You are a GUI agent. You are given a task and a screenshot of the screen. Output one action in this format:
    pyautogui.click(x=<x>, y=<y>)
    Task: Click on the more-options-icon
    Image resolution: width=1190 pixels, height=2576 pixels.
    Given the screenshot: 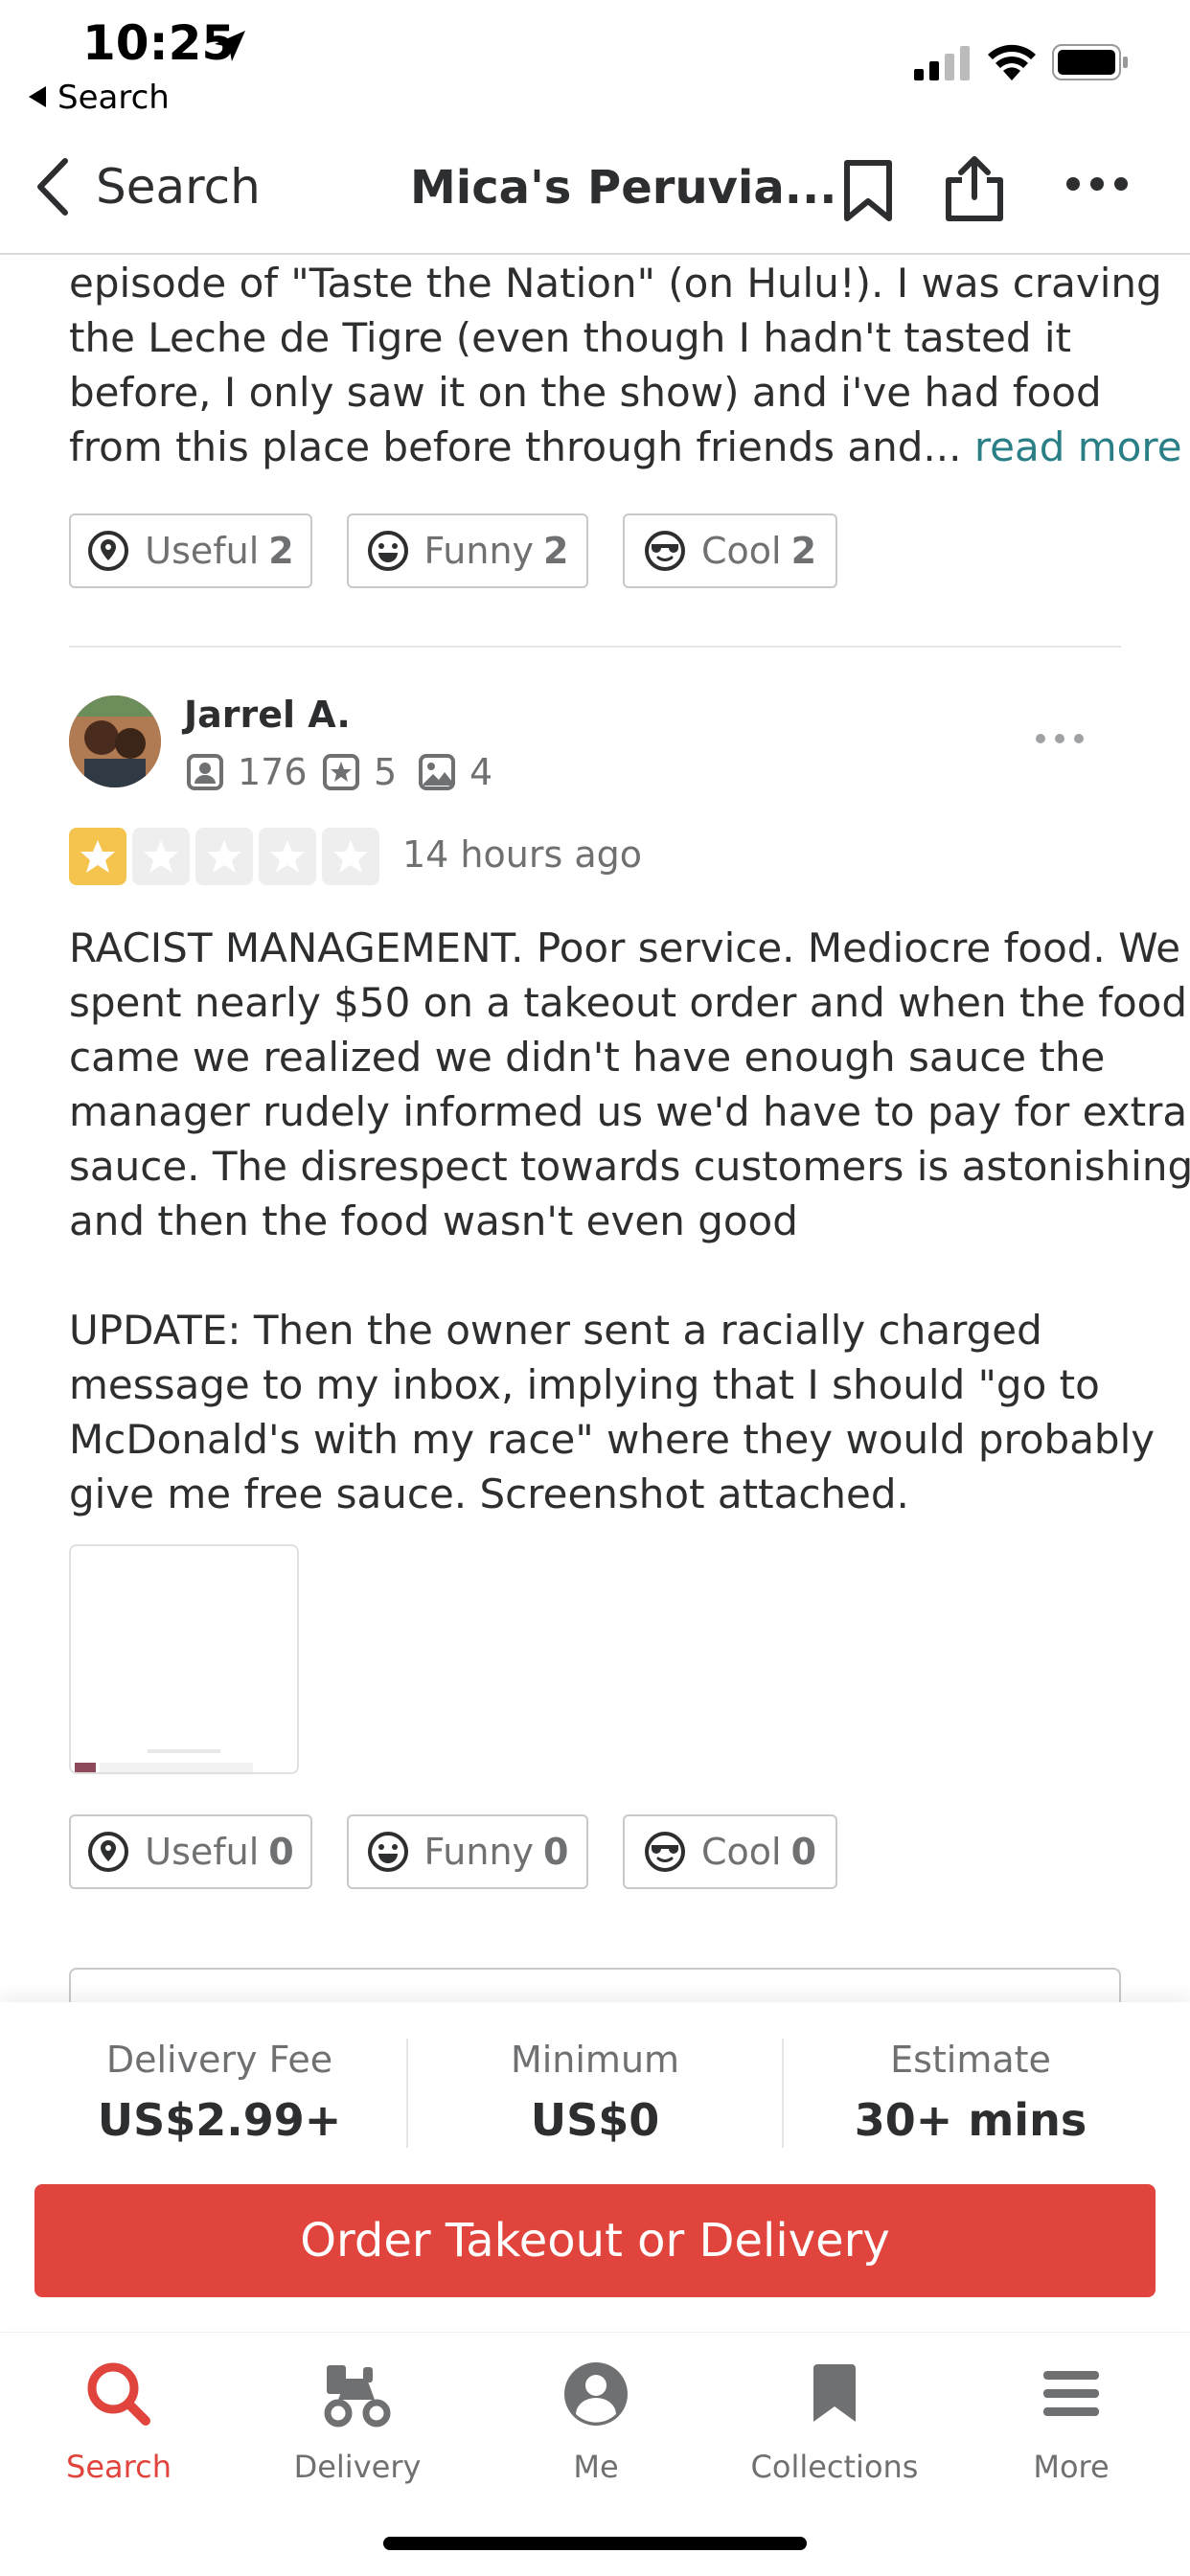 What is the action you would take?
    pyautogui.click(x=1097, y=184)
    